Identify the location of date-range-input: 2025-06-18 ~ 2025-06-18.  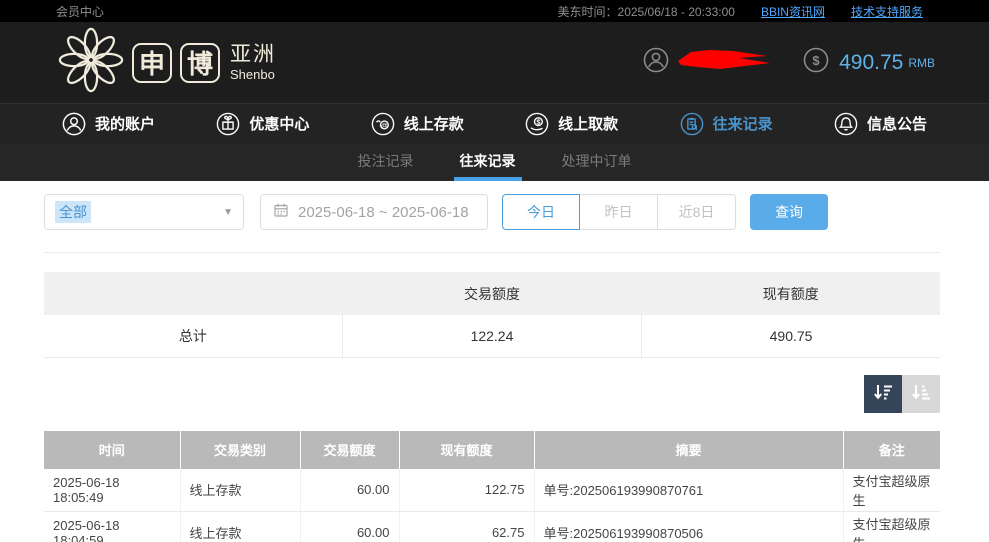
(374, 212).